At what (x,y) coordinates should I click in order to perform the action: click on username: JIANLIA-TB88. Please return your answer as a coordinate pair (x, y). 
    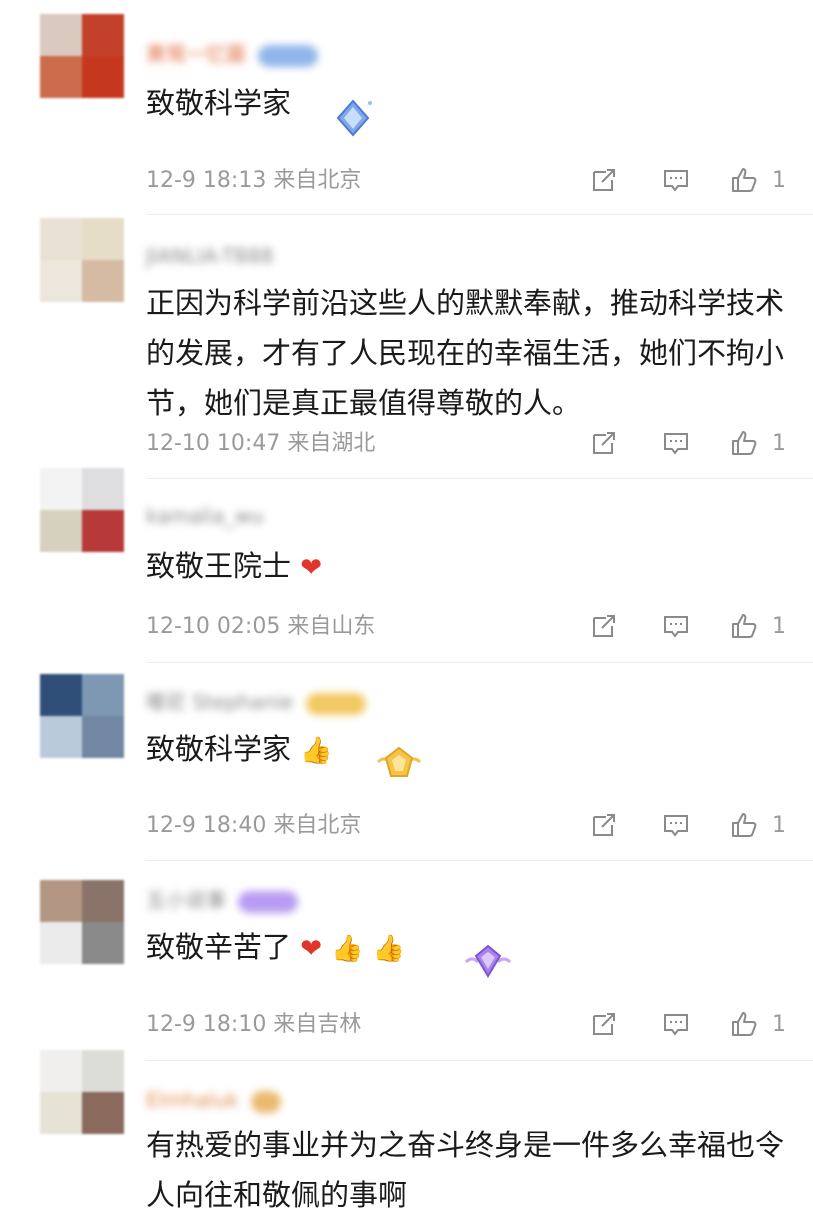
    Looking at the image, I should click on (210, 256).